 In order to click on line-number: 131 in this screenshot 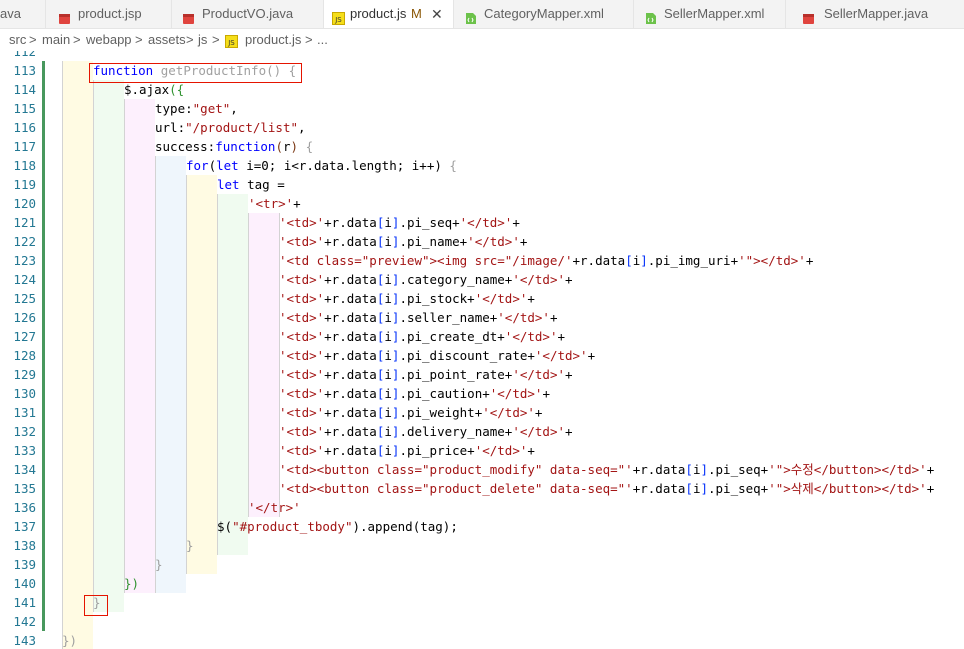, I will do `click(24, 412)`.